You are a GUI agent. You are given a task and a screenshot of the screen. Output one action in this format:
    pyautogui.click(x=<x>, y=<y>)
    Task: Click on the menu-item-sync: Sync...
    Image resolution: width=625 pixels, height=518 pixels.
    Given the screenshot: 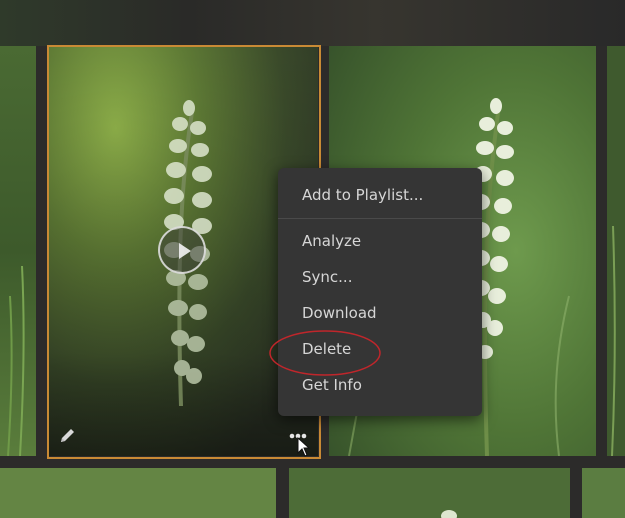 What is the action you would take?
    pyautogui.click(x=380, y=277)
    